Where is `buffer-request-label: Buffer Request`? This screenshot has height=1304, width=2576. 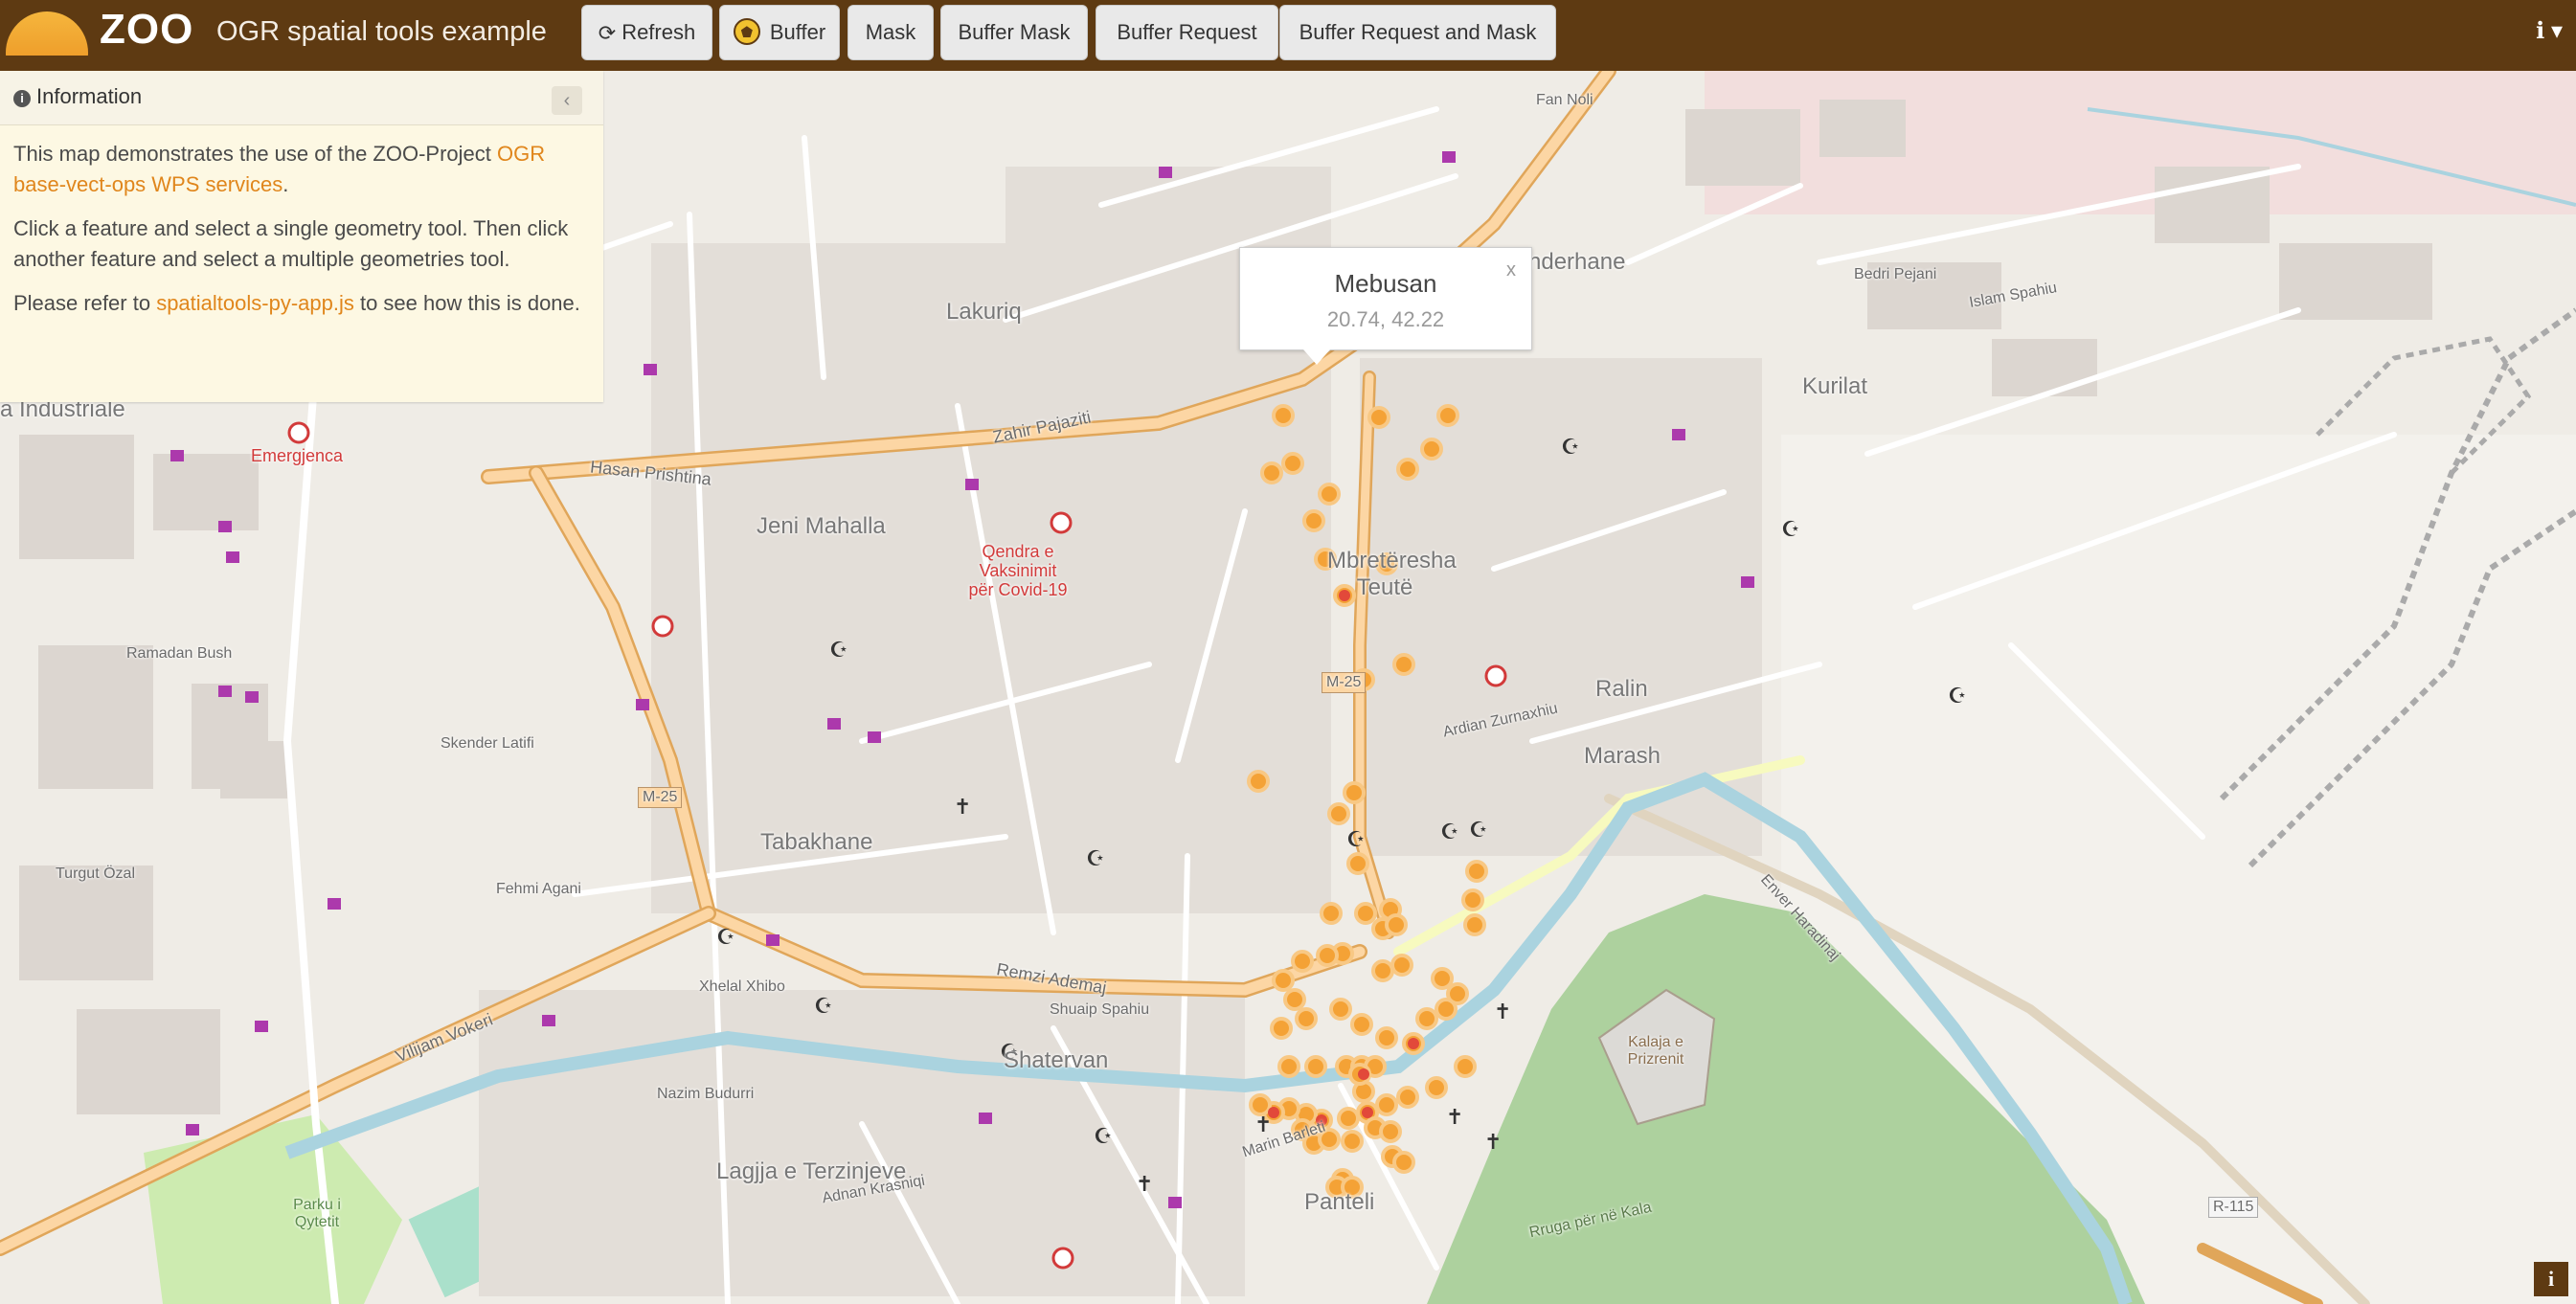 buffer-request-label: Buffer Request is located at coordinates (1187, 32).